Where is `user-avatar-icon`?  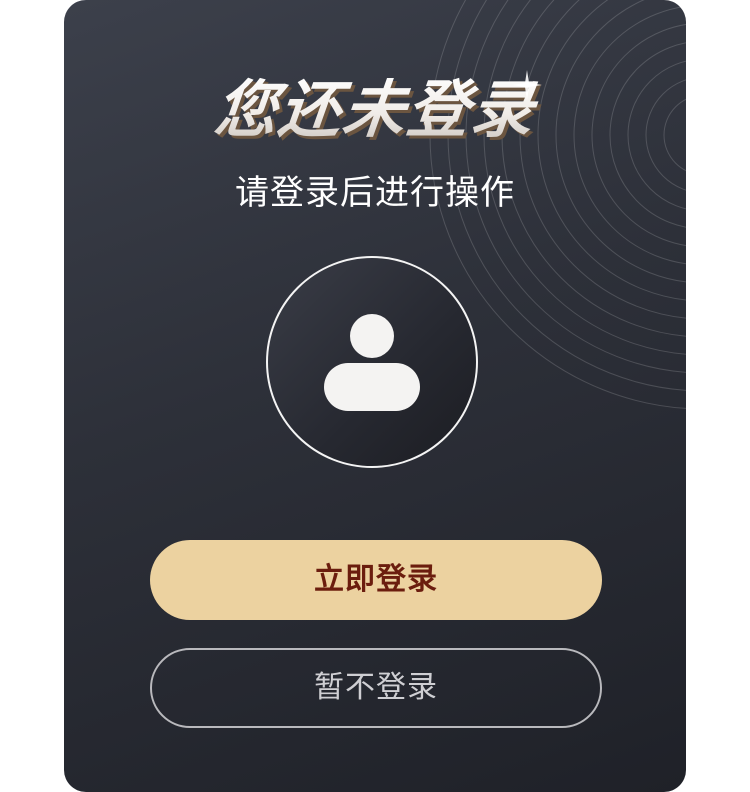
user-avatar-icon is located at coordinates (372, 362).